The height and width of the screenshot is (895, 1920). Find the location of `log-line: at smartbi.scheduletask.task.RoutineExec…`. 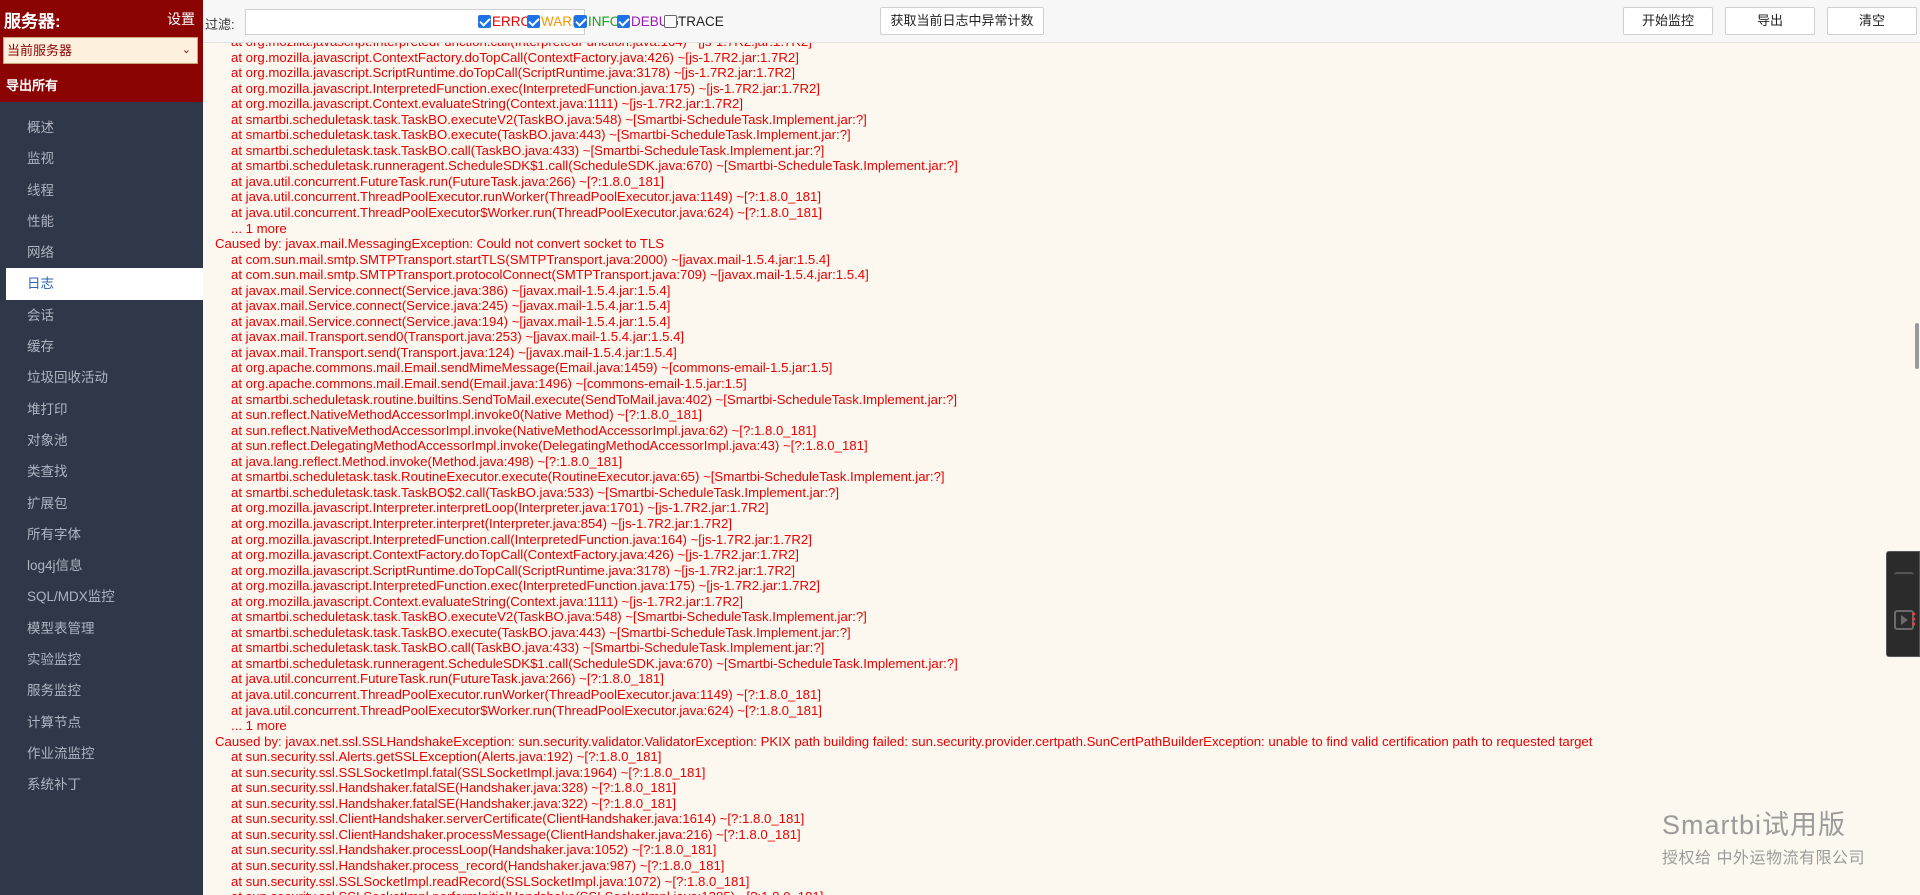

log-line: at smartbi.scheduletask.task.RoutineExec… is located at coordinates (588, 477).